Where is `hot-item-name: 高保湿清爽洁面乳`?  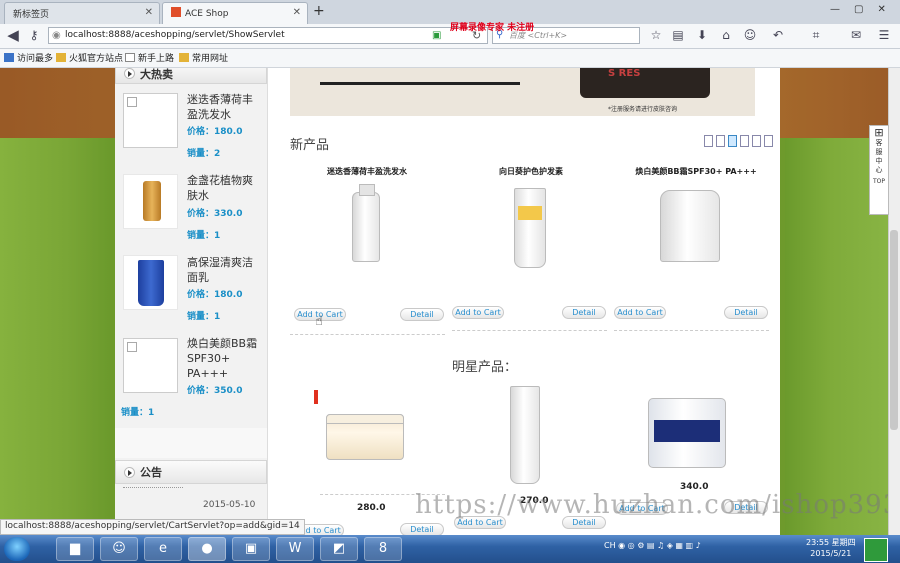 hot-item-name: 高保湿清爽洁面乳 is located at coordinates (225, 270).